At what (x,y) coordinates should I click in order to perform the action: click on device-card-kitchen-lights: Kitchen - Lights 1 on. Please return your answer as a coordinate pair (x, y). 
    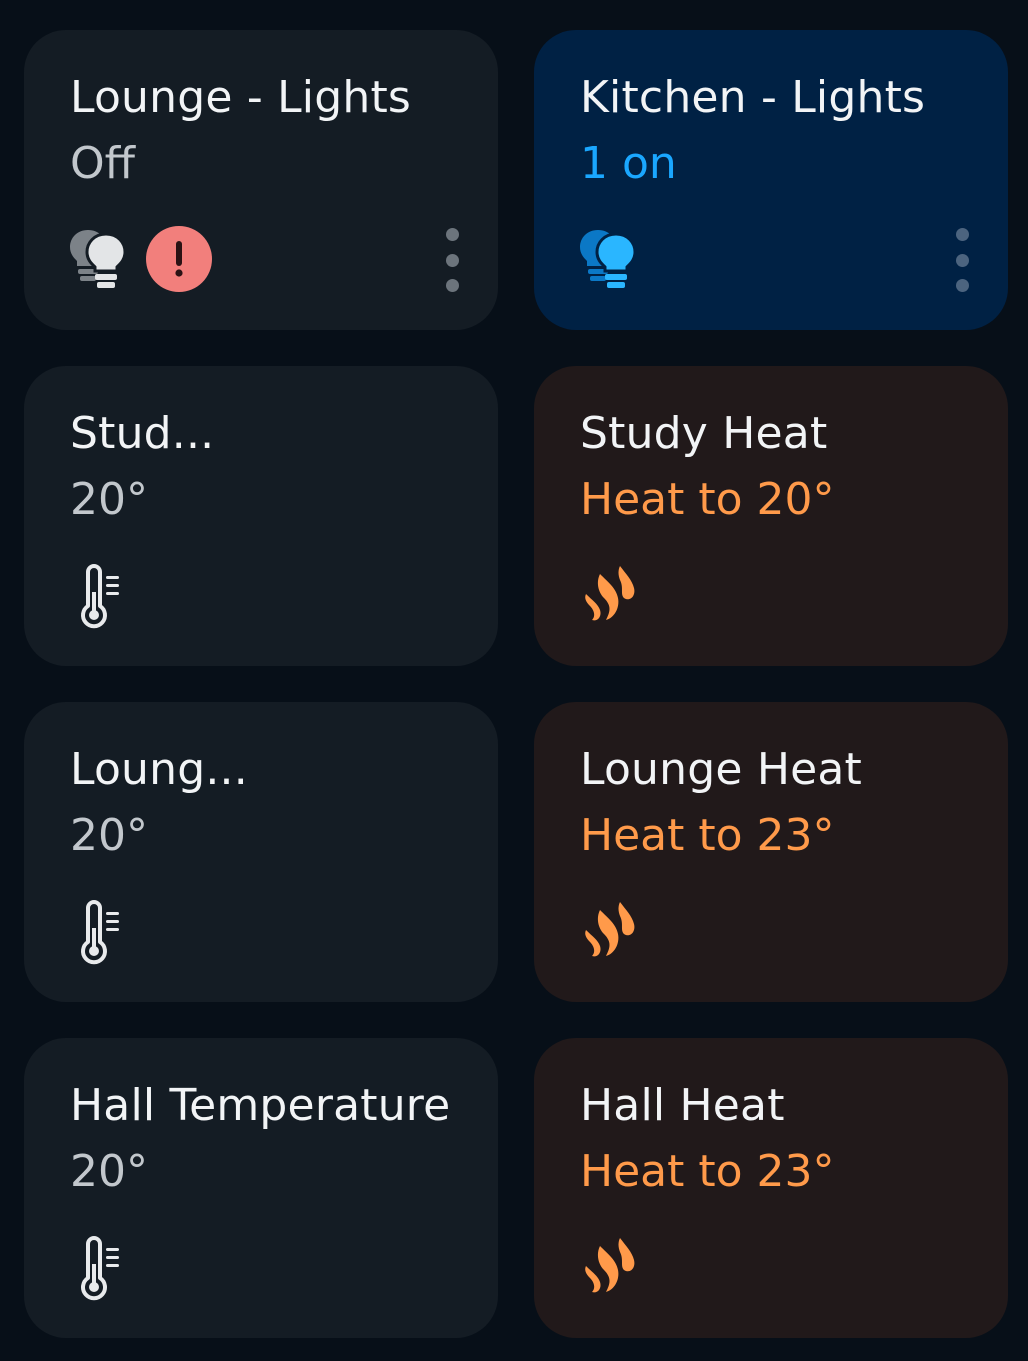
    Looking at the image, I should click on (771, 180).